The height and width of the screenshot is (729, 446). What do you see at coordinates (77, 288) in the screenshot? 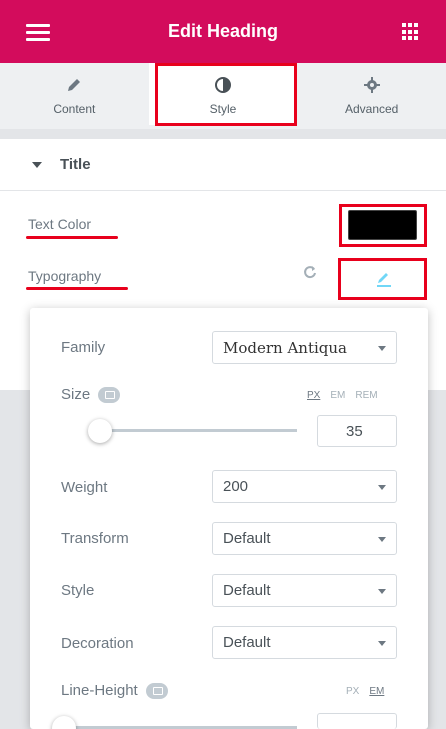
I see `typography-underline` at bounding box center [77, 288].